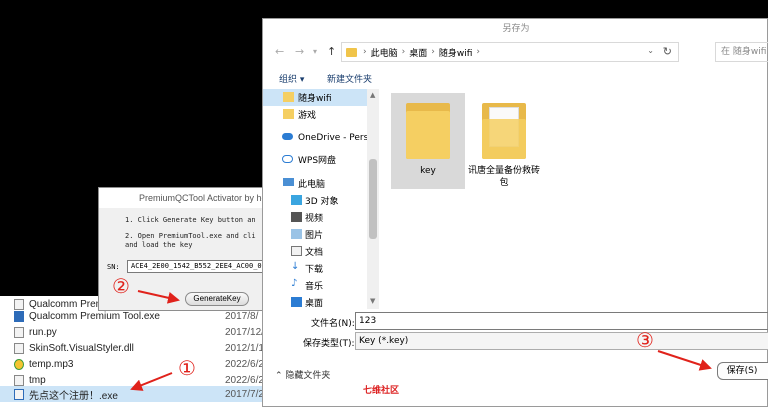 The image size is (768, 407). Describe the element at coordinates (19, 348) in the screenshot. I see `dll-file-icon` at that location.